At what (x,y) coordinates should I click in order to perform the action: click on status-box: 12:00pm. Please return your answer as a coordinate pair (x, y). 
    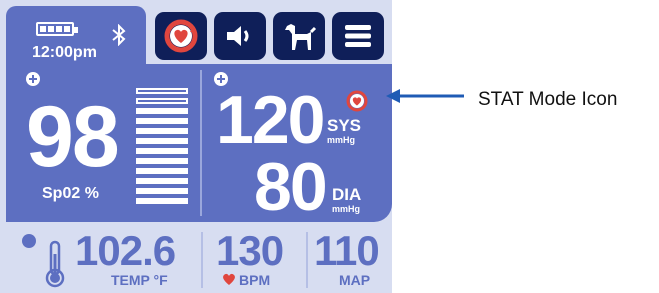
    Looking at the image, I should click on (76, 35).